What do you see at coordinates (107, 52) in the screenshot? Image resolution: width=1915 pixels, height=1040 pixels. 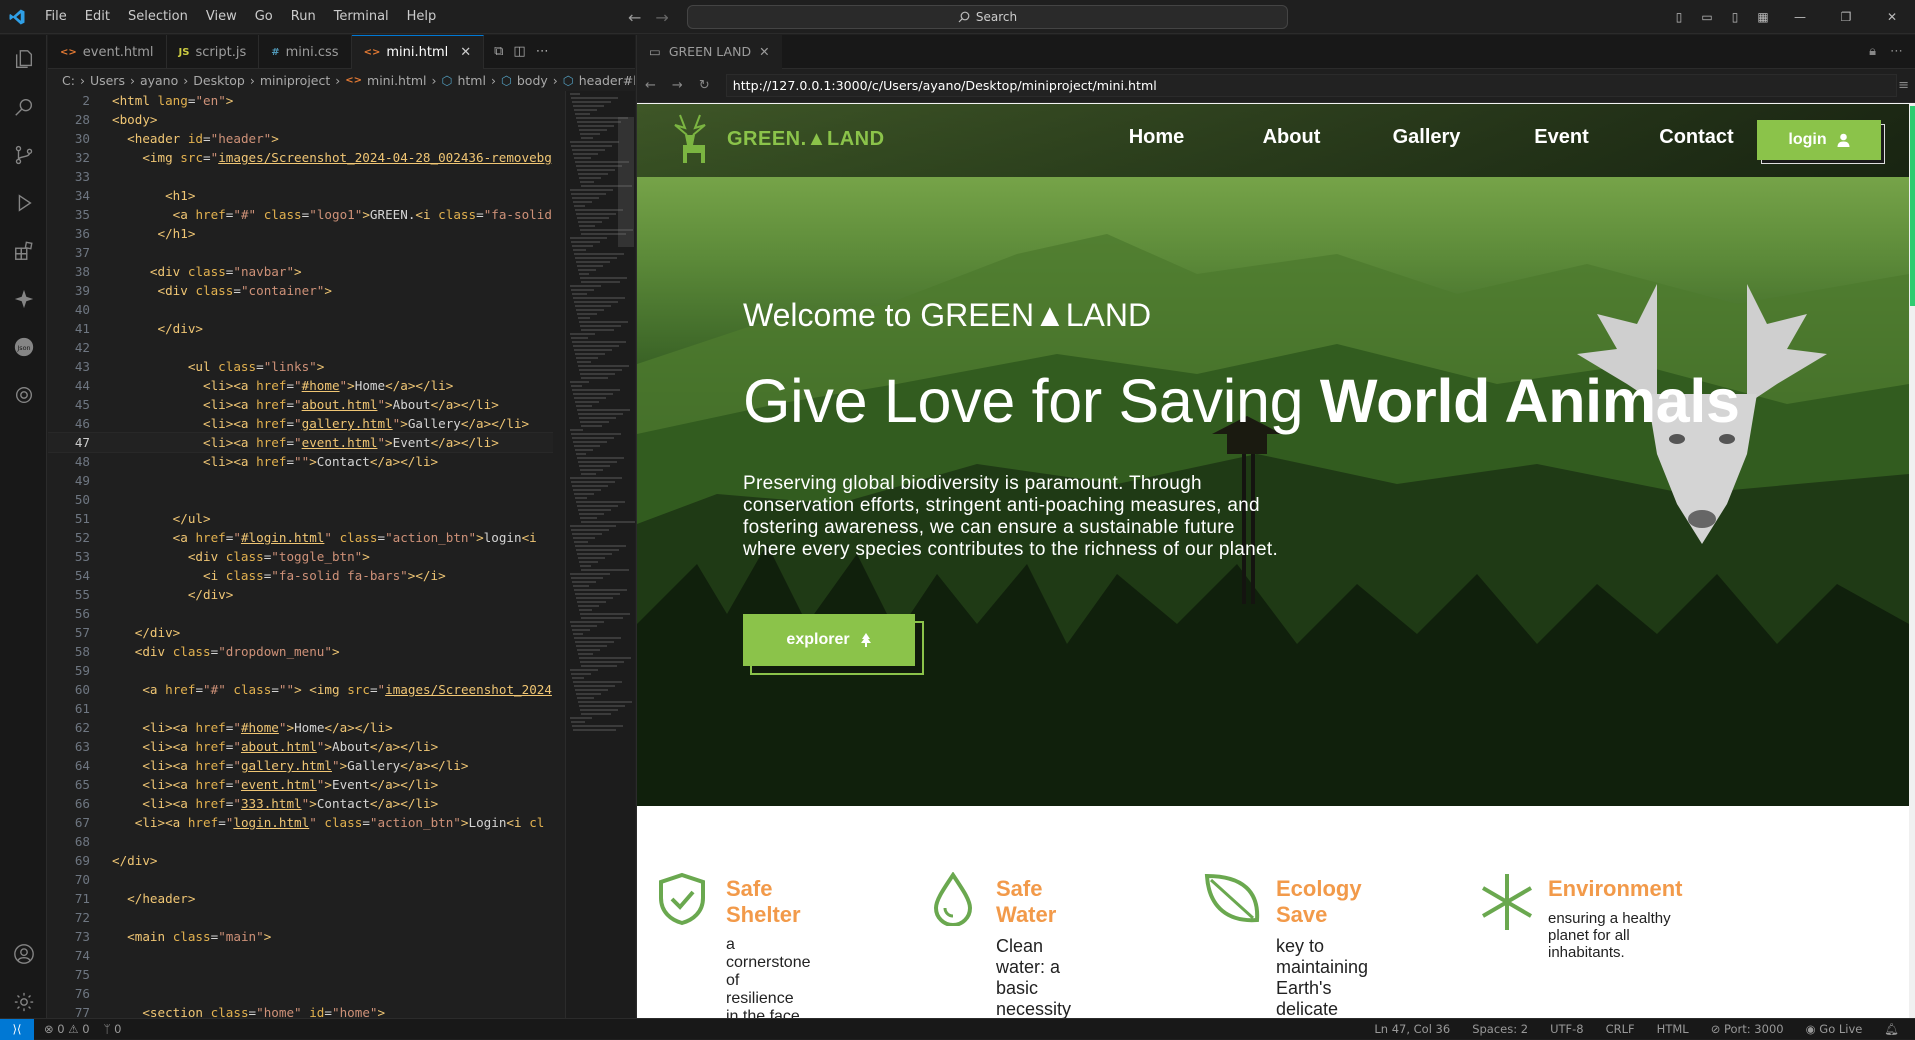 I see `tab-event-html: <> event.html` at bounding box center [107, 52].